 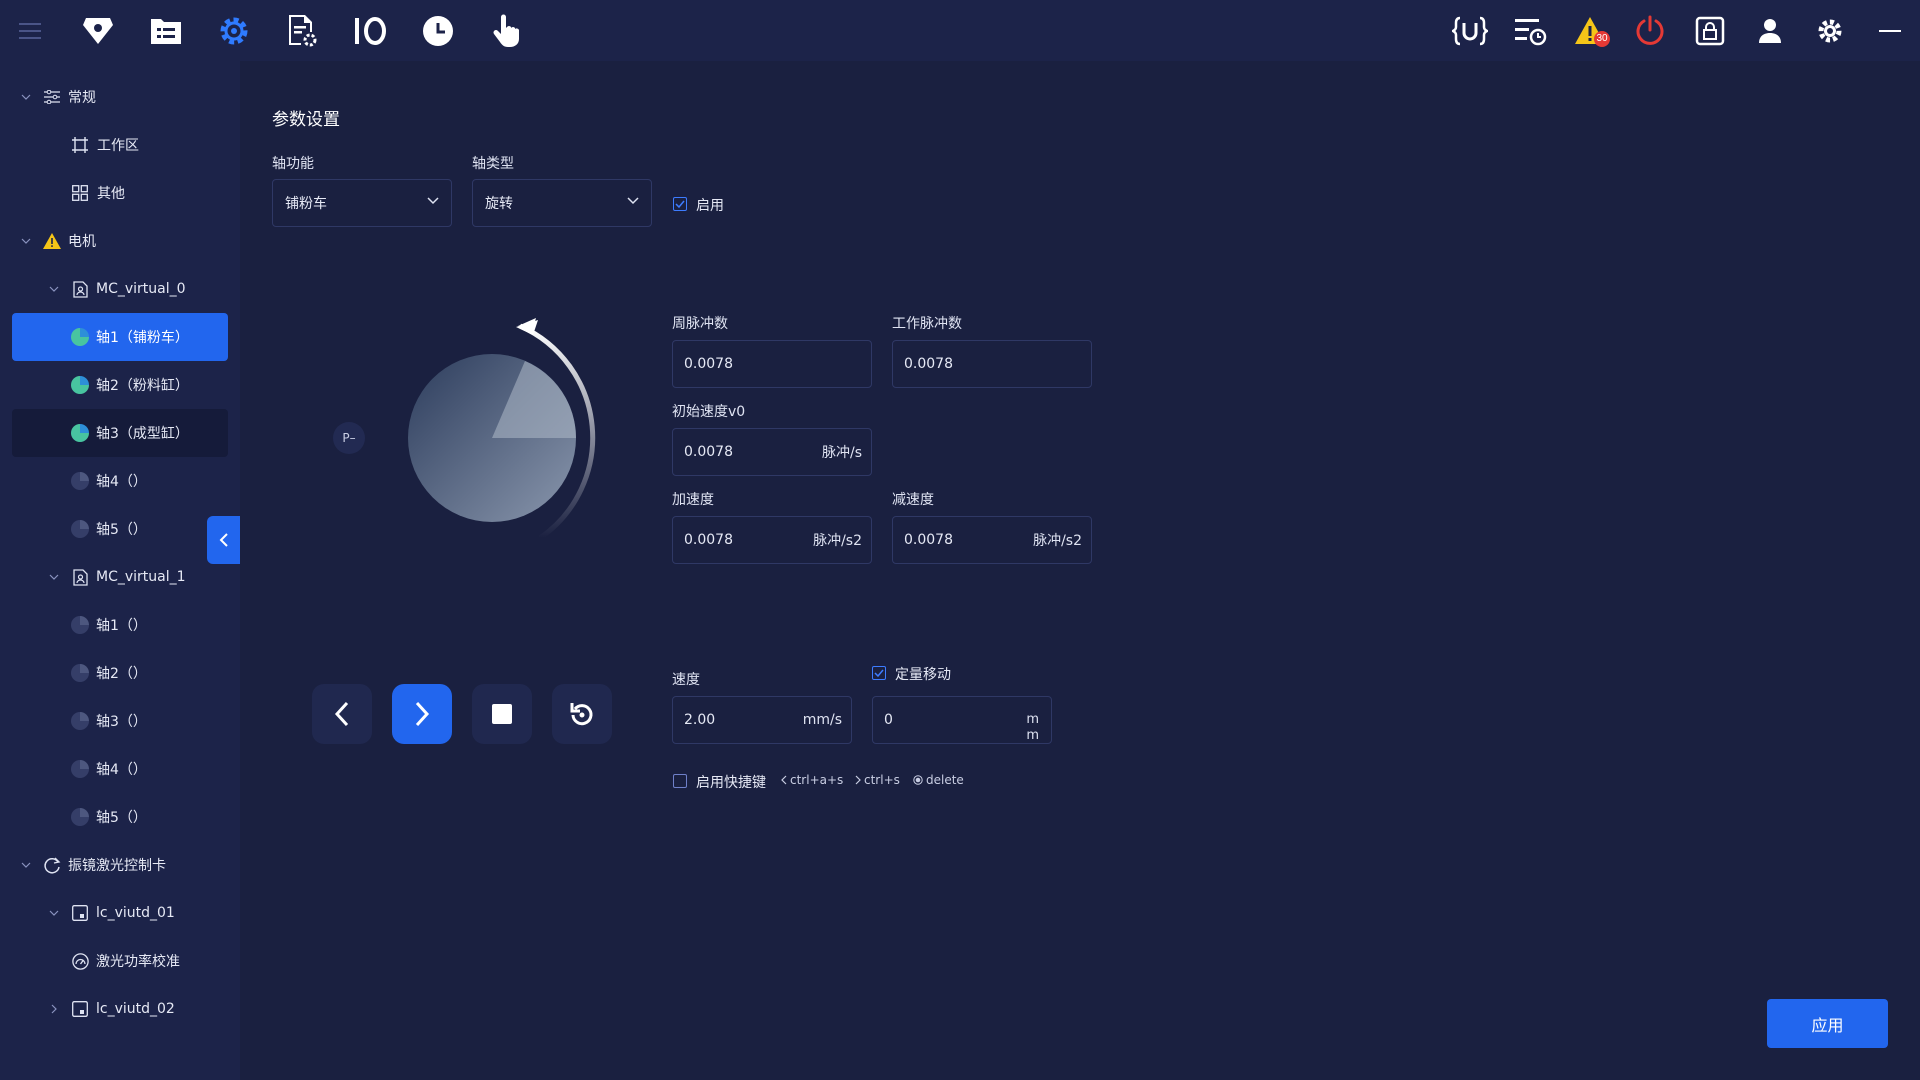 What do you see at coordinates (1032, 728) in the screenshot?
I see `fixed-move-unit: mm` at bounding box center [1032, 728].